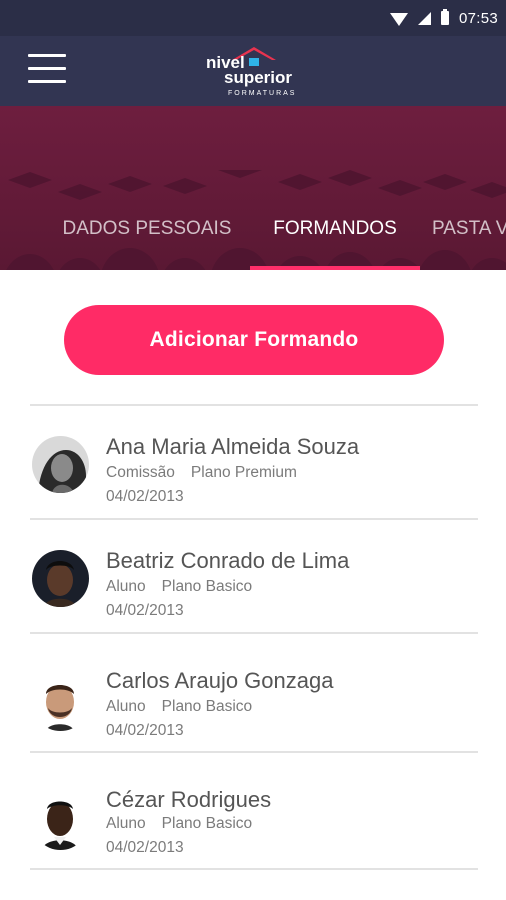 The image size is (506, 900). What do you see at coordinates (424, 18) in the screenshot?
I see `signal-icon` at bounding box center [424, 18].